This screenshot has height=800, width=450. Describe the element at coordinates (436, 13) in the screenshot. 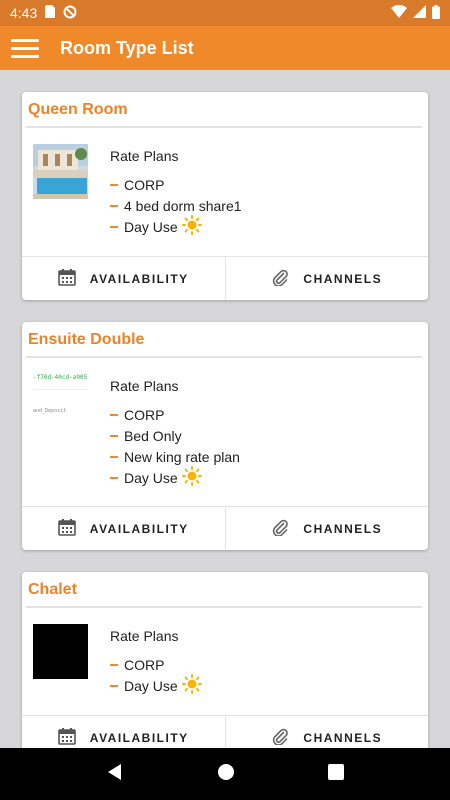

I see `battery-icon` at that location.